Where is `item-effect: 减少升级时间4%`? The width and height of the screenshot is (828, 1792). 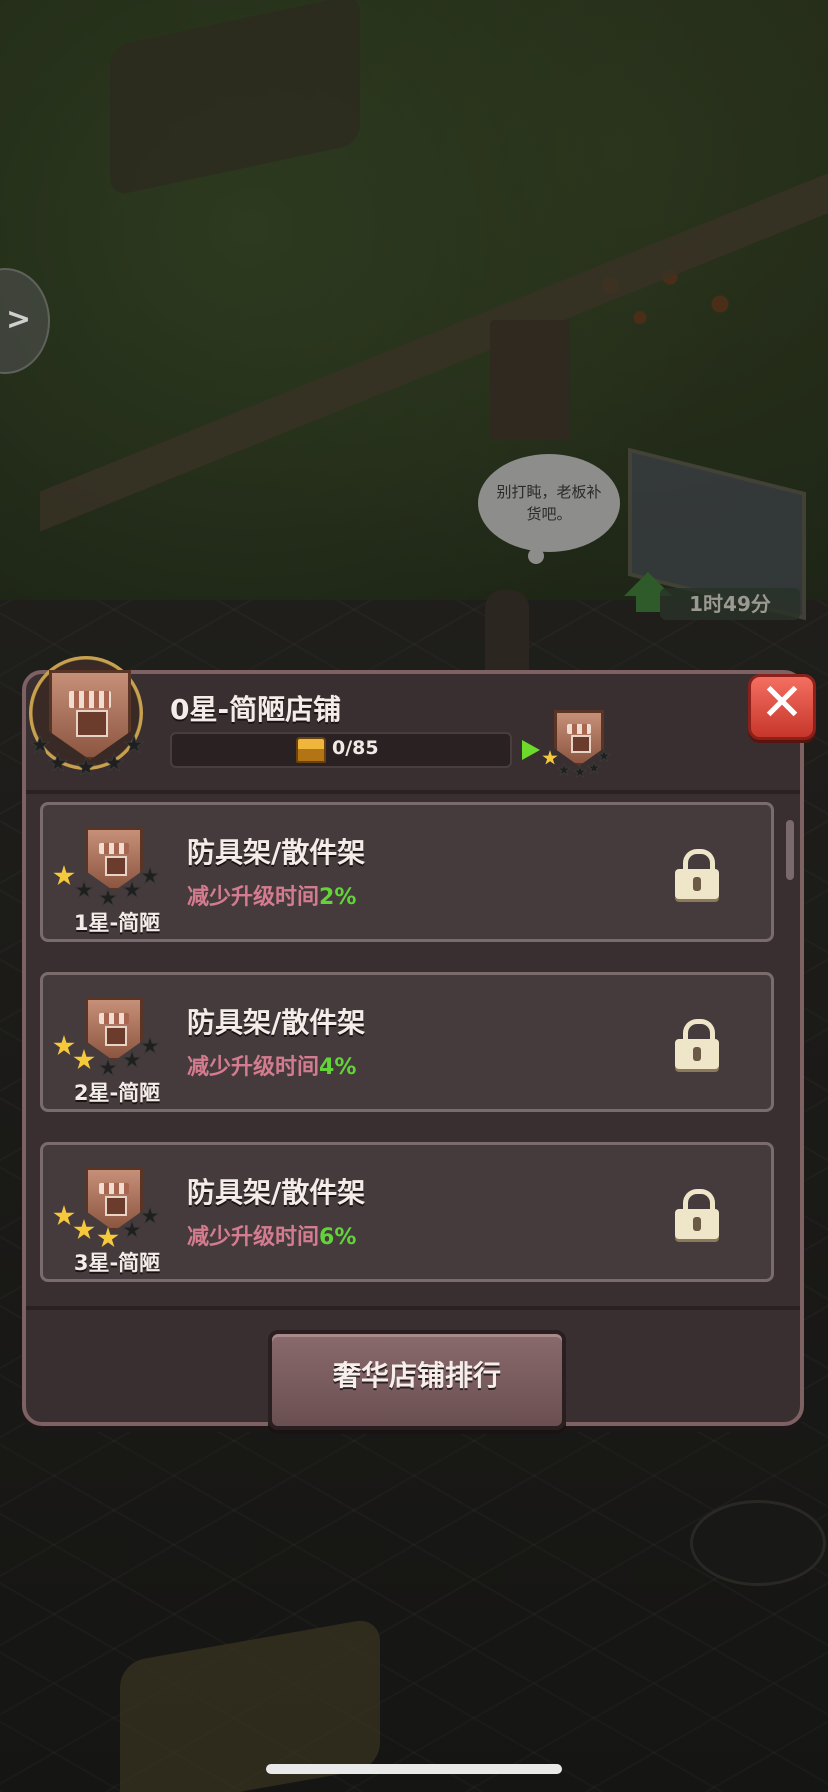 item-effect: 减少升级时间4% is located at coordinates (271, 1065).